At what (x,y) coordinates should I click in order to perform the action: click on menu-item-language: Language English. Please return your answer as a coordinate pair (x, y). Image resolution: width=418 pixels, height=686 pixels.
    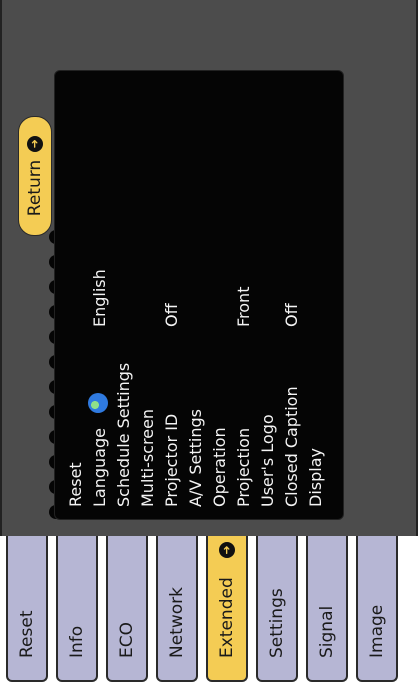
    Looking at the image, I should click on (99, 294).